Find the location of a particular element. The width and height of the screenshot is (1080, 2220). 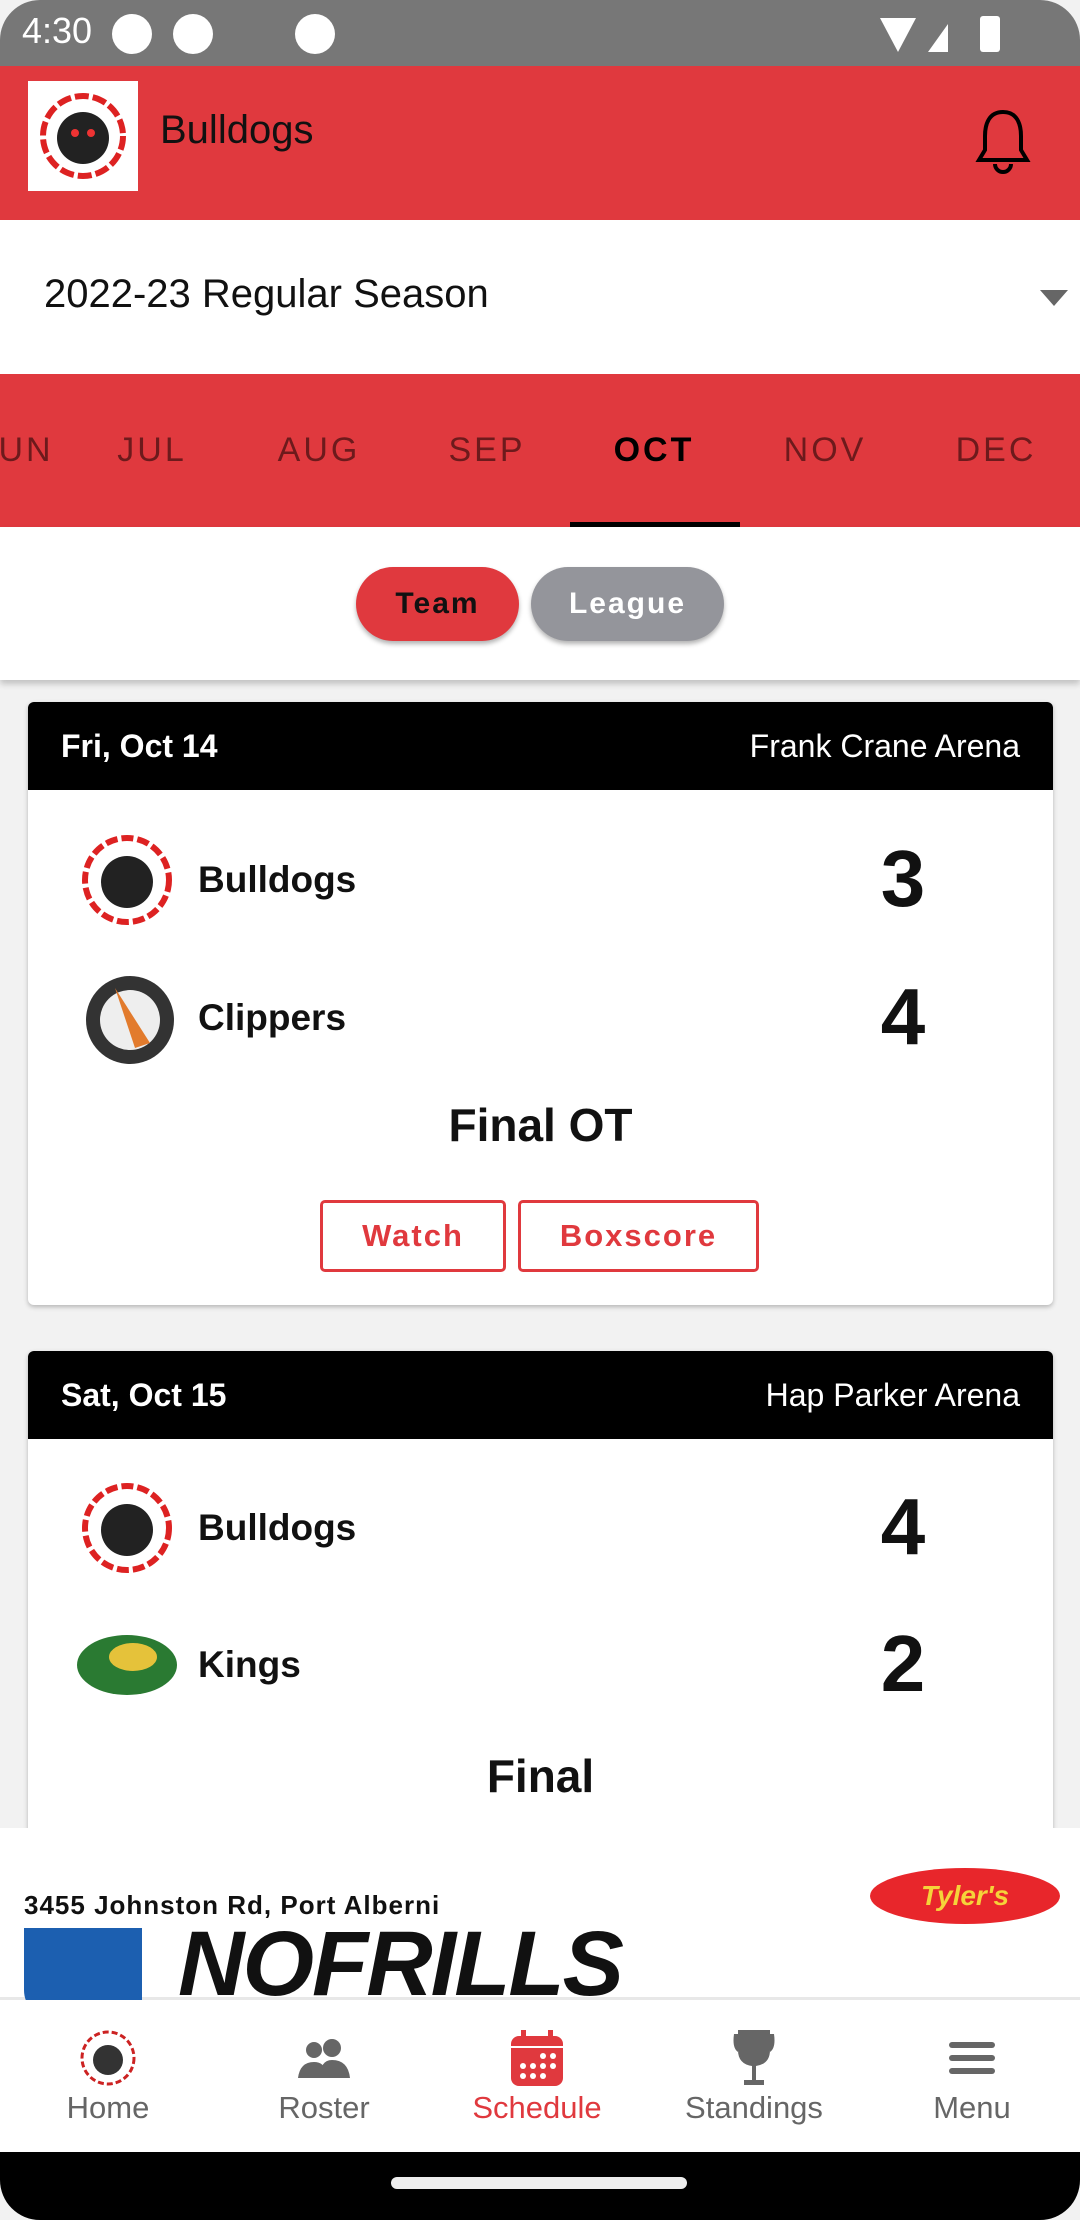

team-button: Team is located at coordinates (437, 604).